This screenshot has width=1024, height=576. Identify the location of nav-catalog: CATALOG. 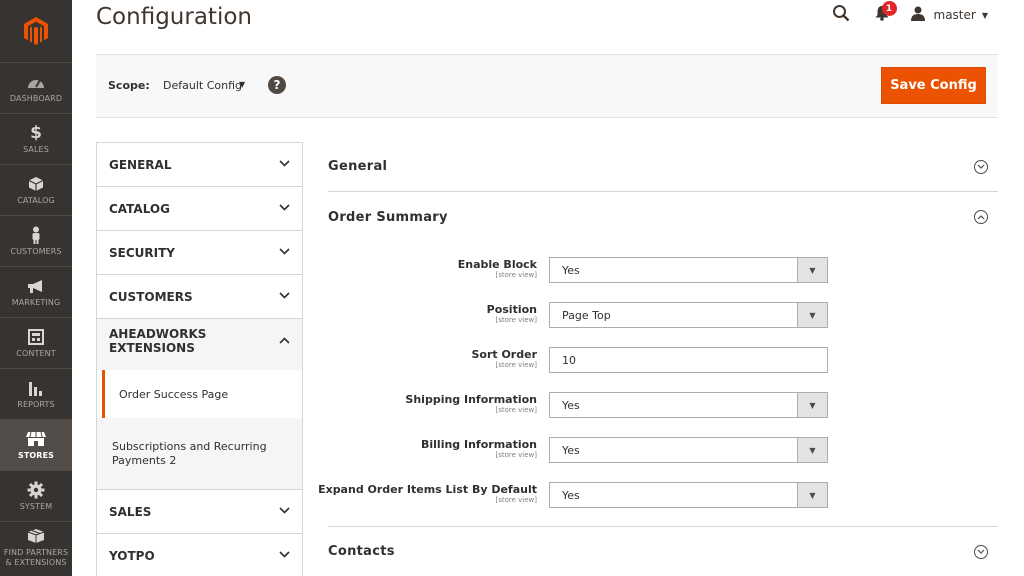
(36, 189).